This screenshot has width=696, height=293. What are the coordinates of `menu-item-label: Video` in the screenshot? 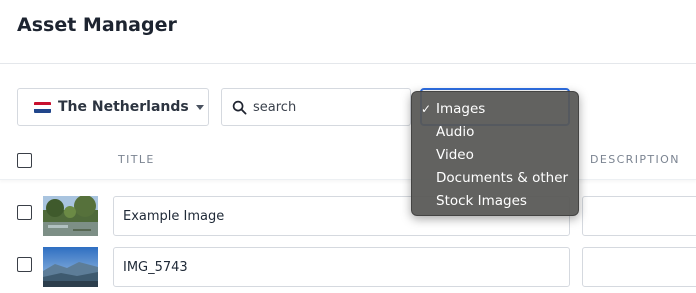 It's located at (455, 155).